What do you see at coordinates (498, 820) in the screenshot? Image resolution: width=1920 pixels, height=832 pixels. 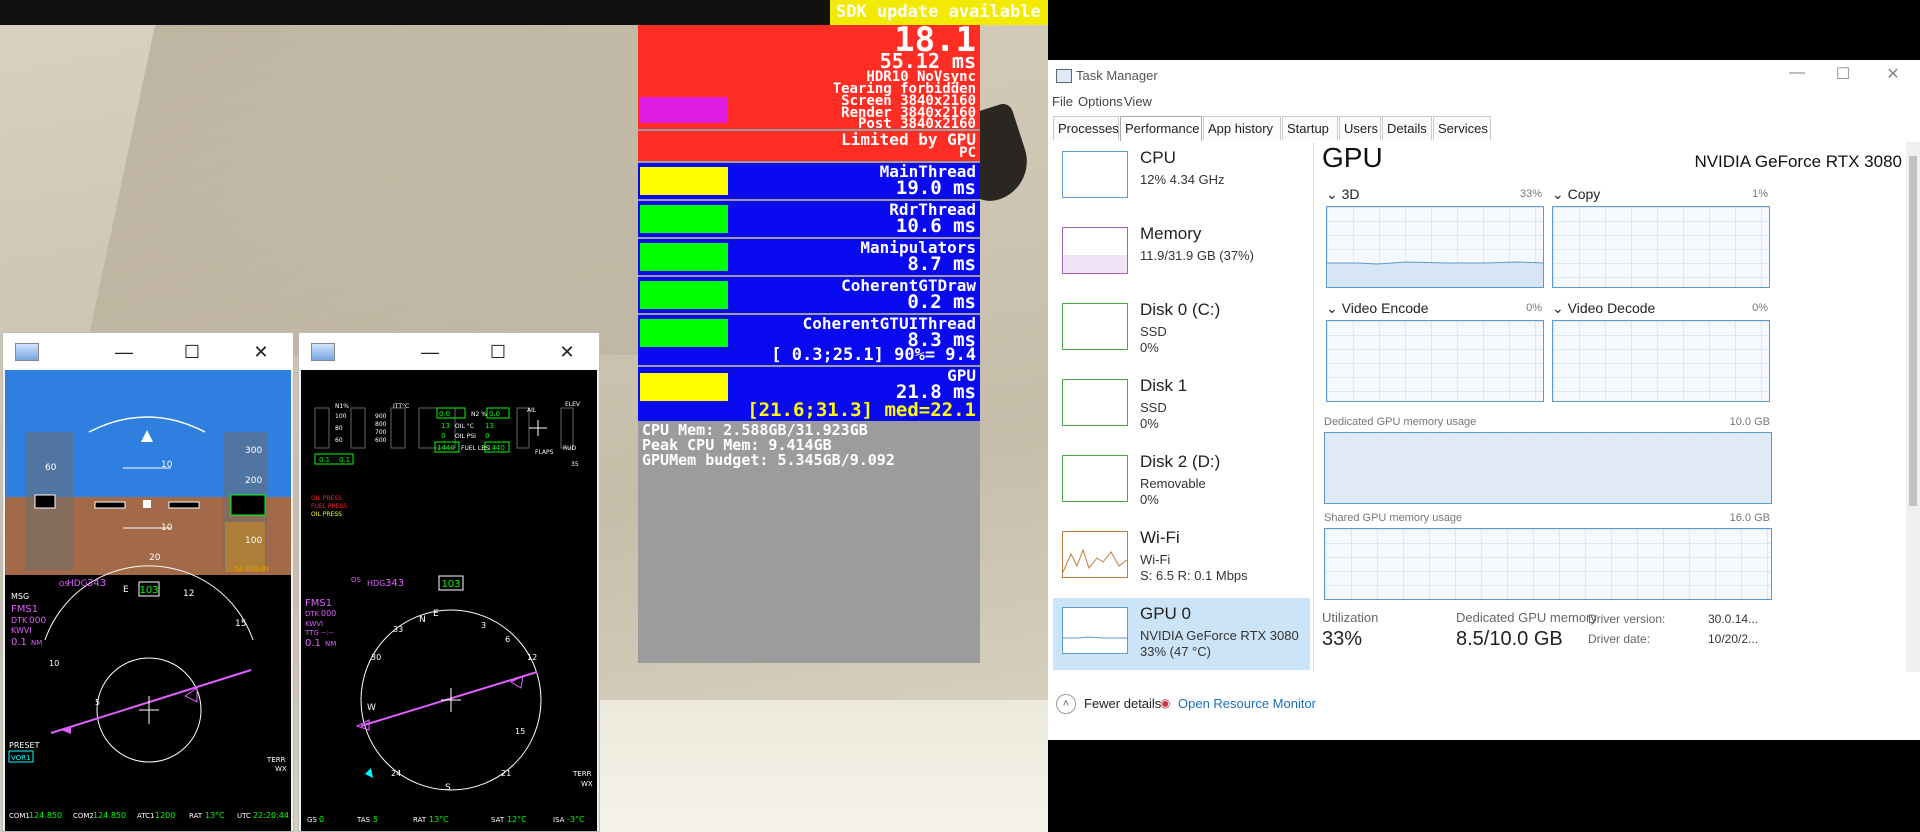 I see `eis-sat-label: SAT` at bounding box center [498, 820].